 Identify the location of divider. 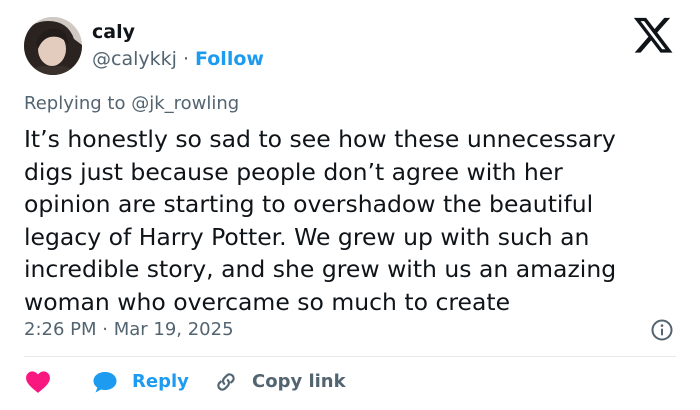
(350, 356).